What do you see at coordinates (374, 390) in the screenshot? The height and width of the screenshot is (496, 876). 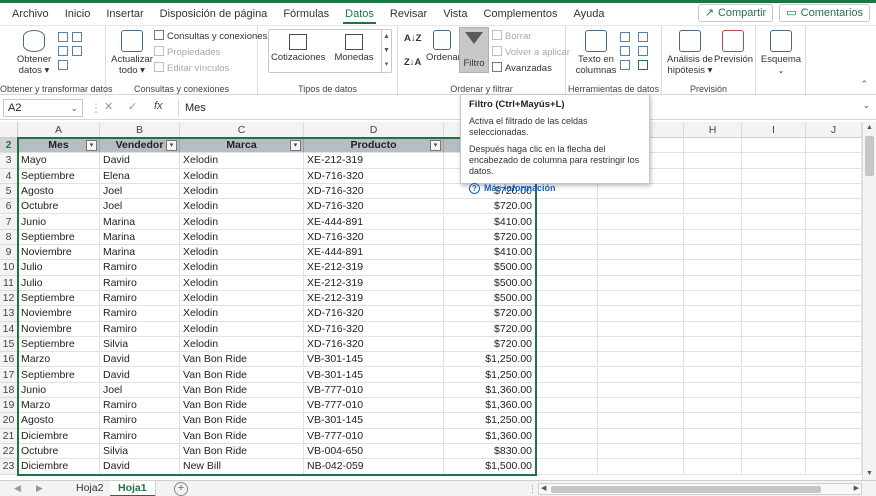 I see `cell-producto: VB-777-010` at bounding box center [374, 390].